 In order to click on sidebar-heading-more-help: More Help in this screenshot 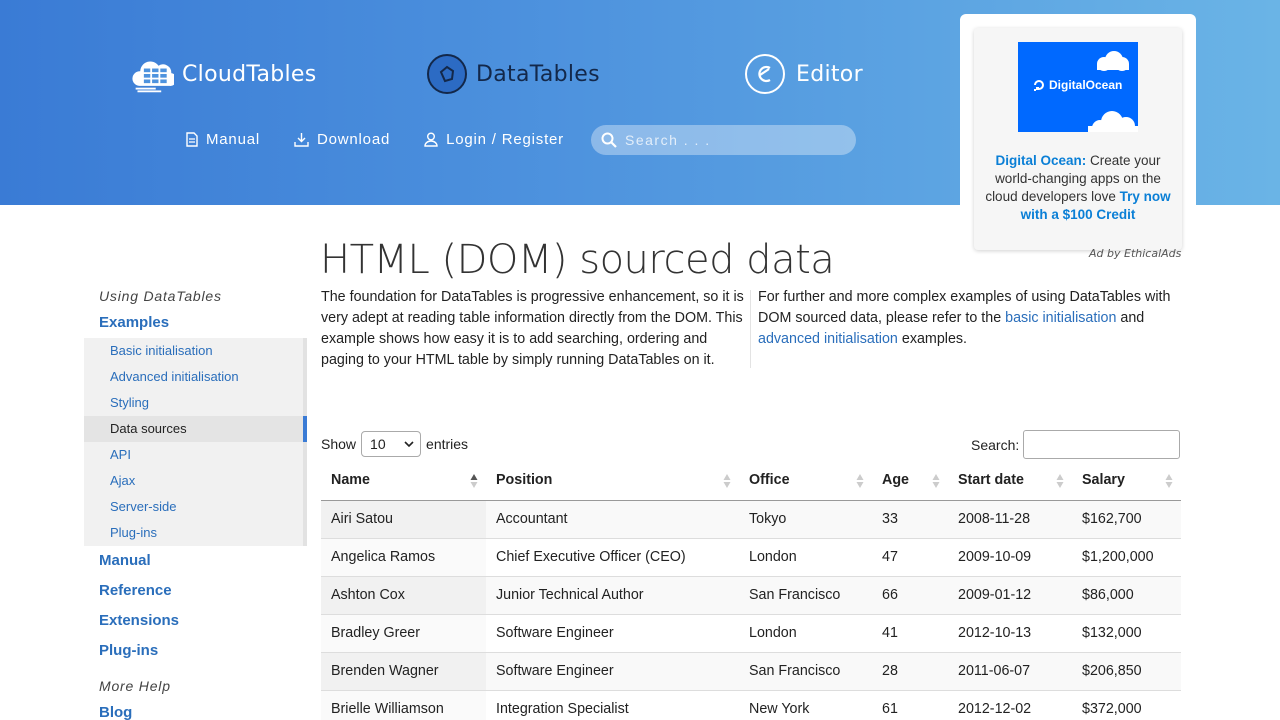, I will do `click(135, 686)`.